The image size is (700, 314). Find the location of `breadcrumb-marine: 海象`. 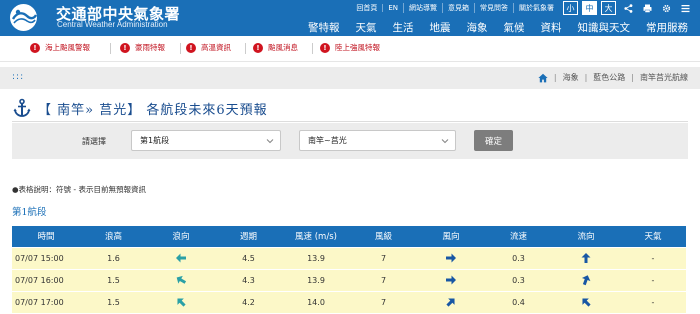

breadcrumb-marine: 海象 is located at coordinates (571, 77).